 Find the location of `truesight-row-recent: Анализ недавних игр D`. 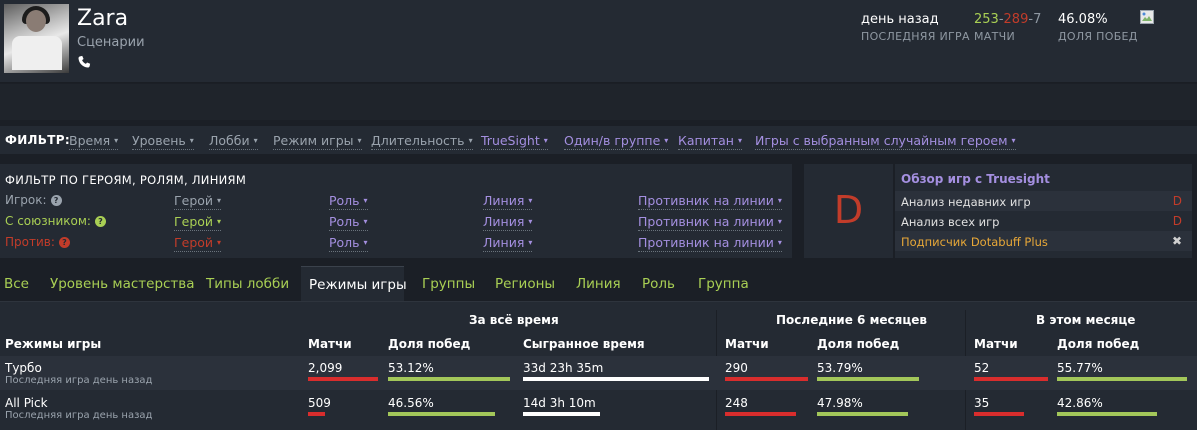

truesight-row-recent: Анализ недавних игр D is located at coordinates (1043, 201).